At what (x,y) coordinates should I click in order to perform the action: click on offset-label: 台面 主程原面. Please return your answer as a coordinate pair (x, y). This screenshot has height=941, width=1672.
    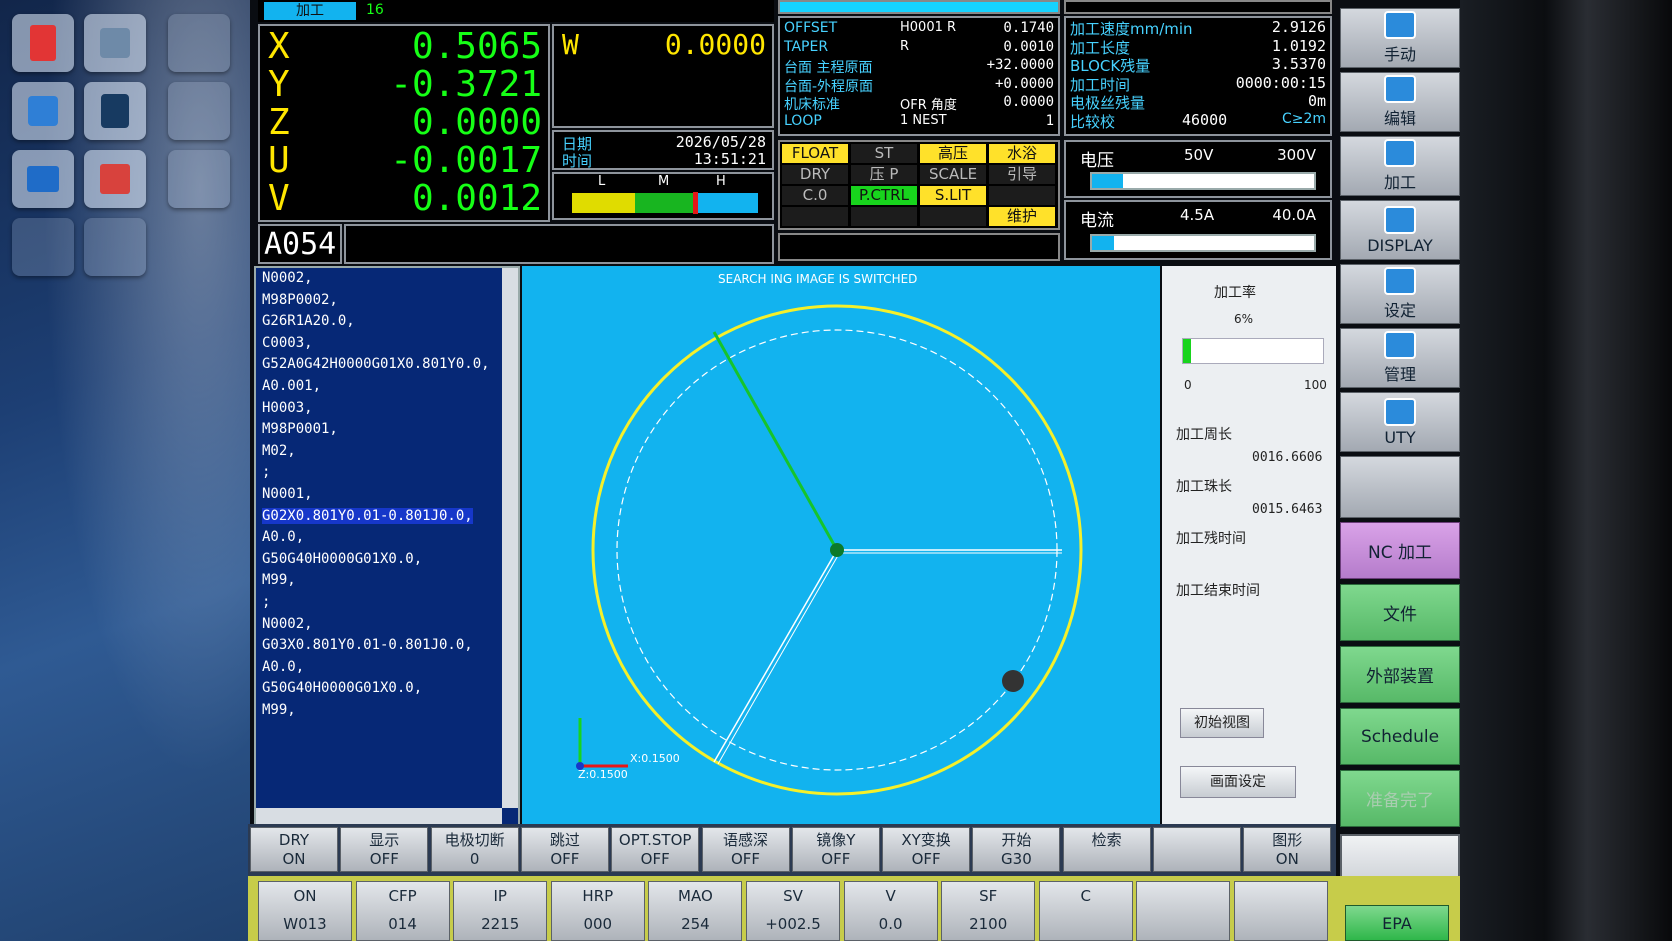
    Looking at the image, I should click on (828, 68).